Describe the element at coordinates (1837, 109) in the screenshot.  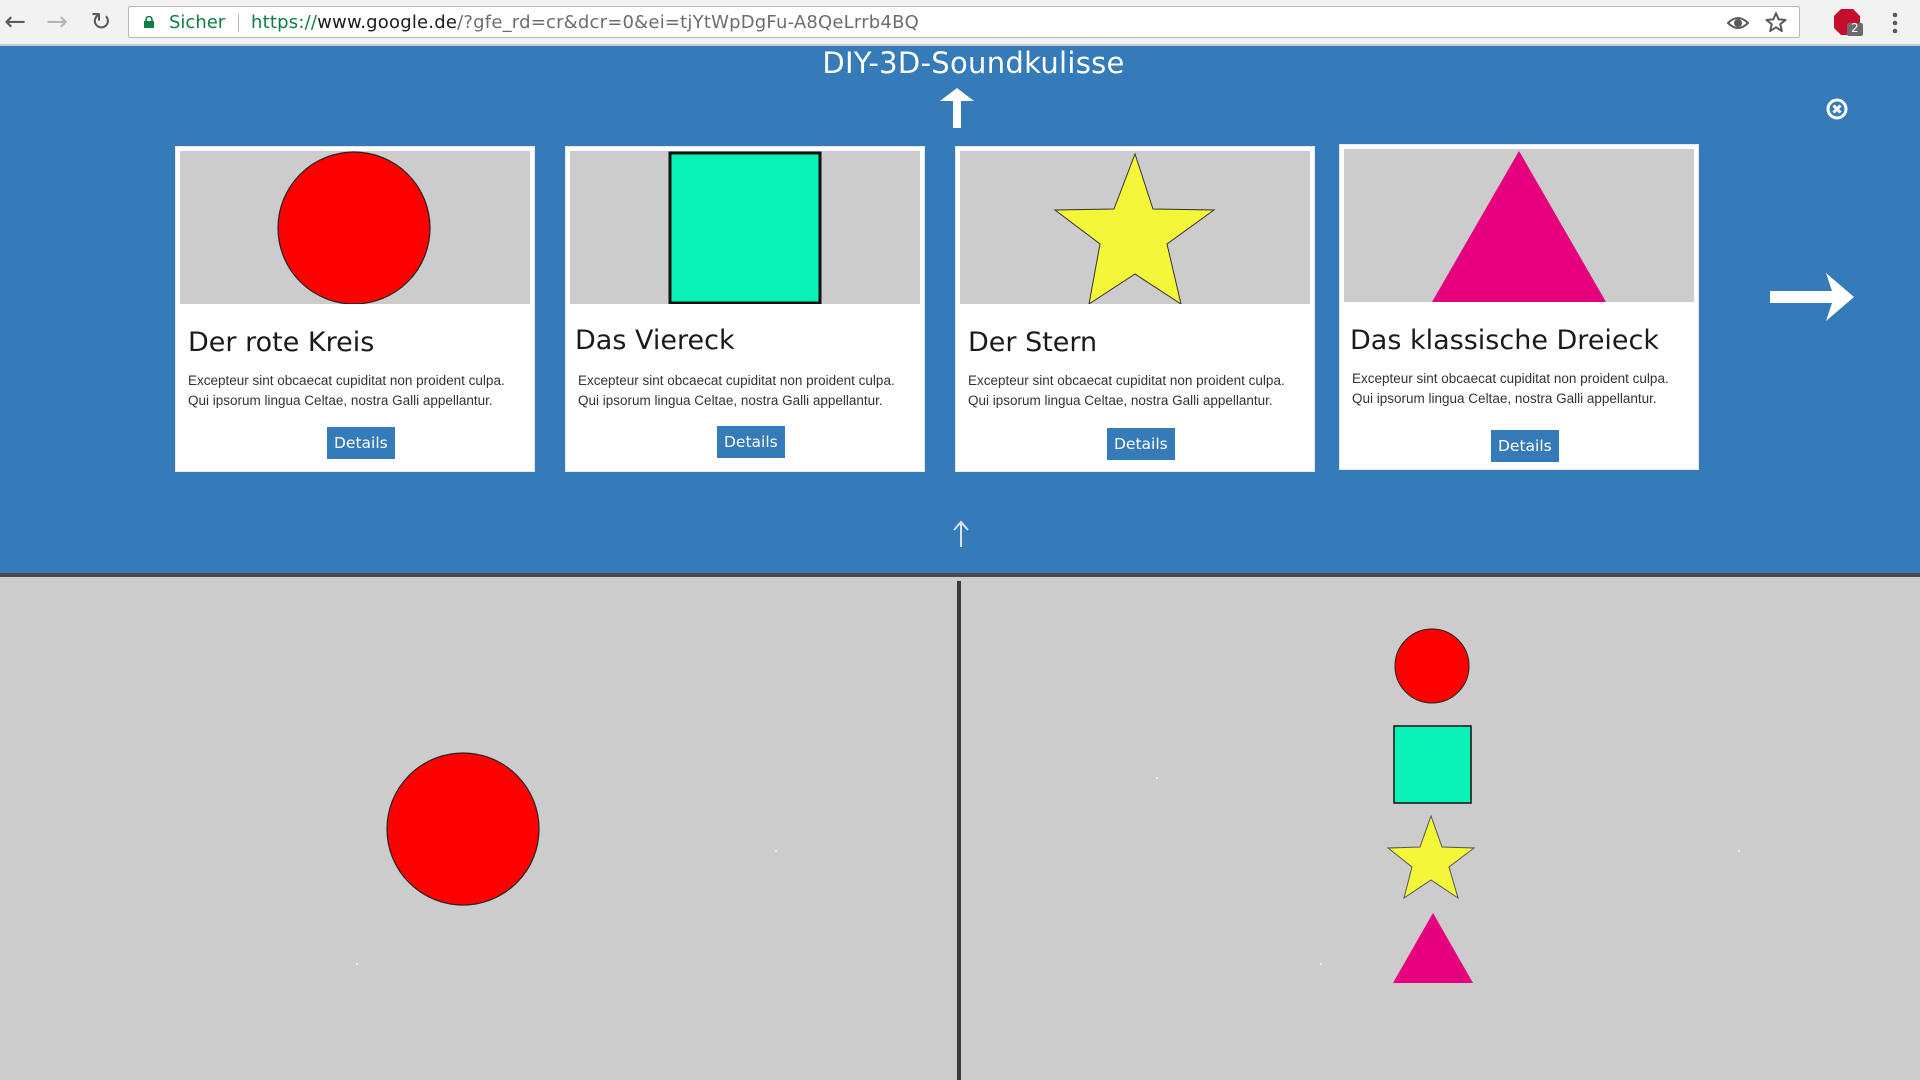
I see `close-icon` at that location.